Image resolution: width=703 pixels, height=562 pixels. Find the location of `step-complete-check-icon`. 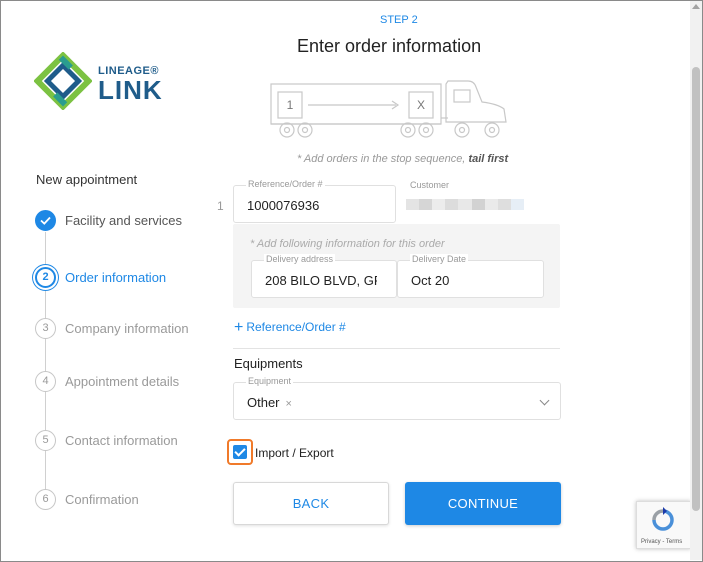

step-complete-check-icon is located at coordinates (45, 220).